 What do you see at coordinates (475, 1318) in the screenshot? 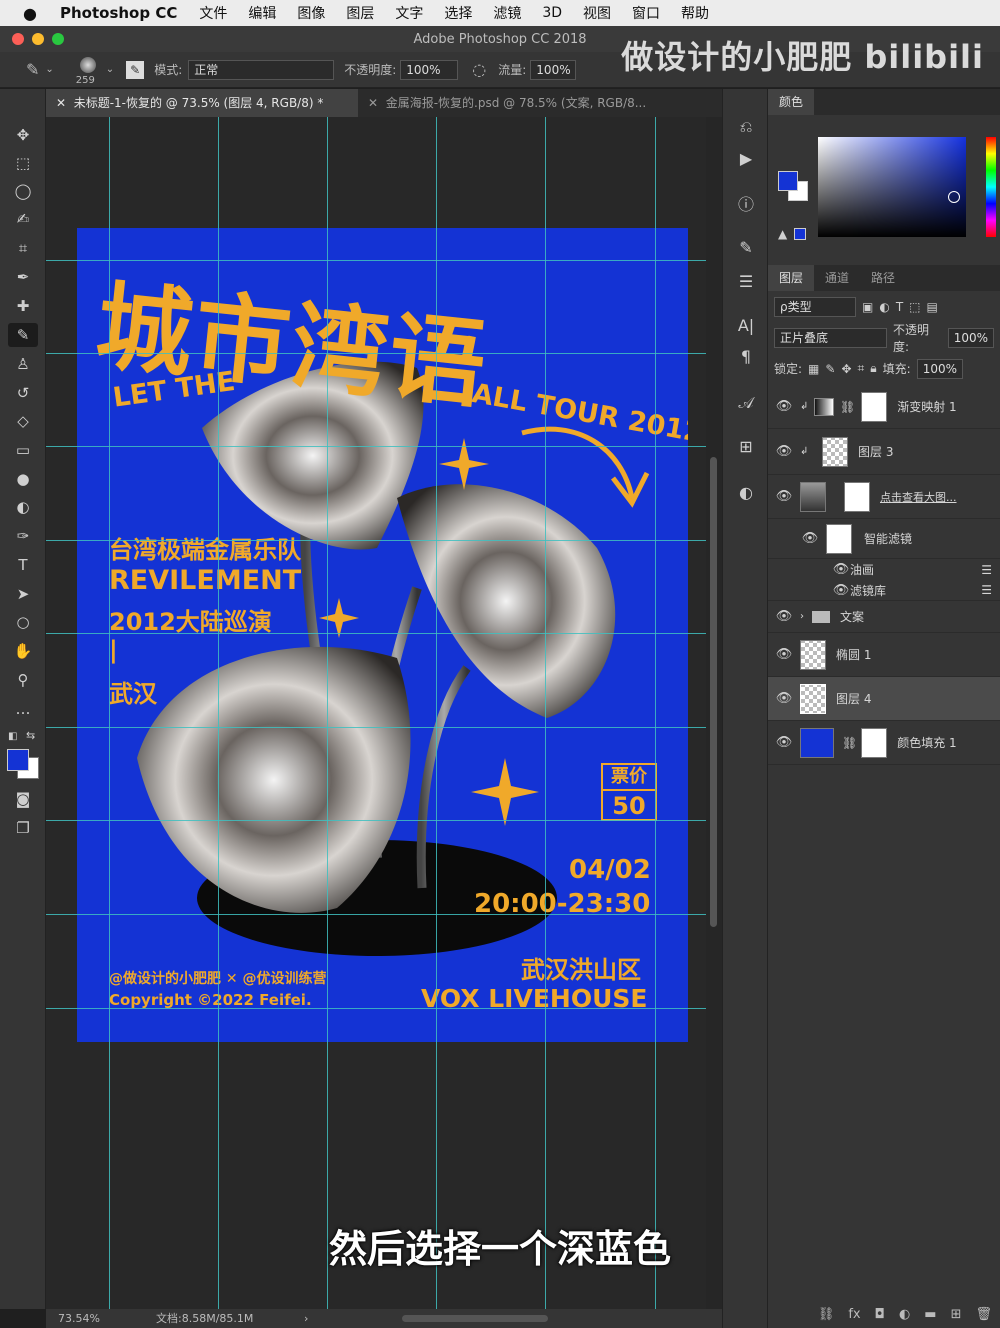
I see `horizontal-scrollbar` at bounding box center [475, 1318].